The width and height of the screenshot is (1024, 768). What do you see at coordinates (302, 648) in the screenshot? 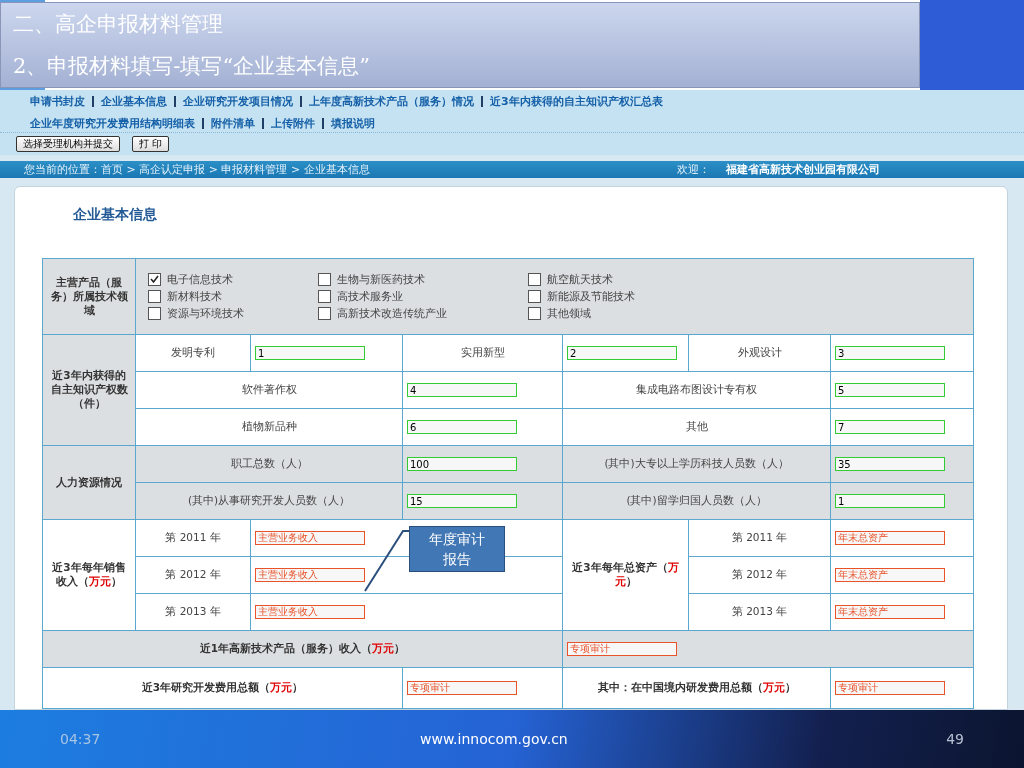
I see `row-header: 近1年高新技术产品（服务）收入（万元）` at bounding box center [302, 648].